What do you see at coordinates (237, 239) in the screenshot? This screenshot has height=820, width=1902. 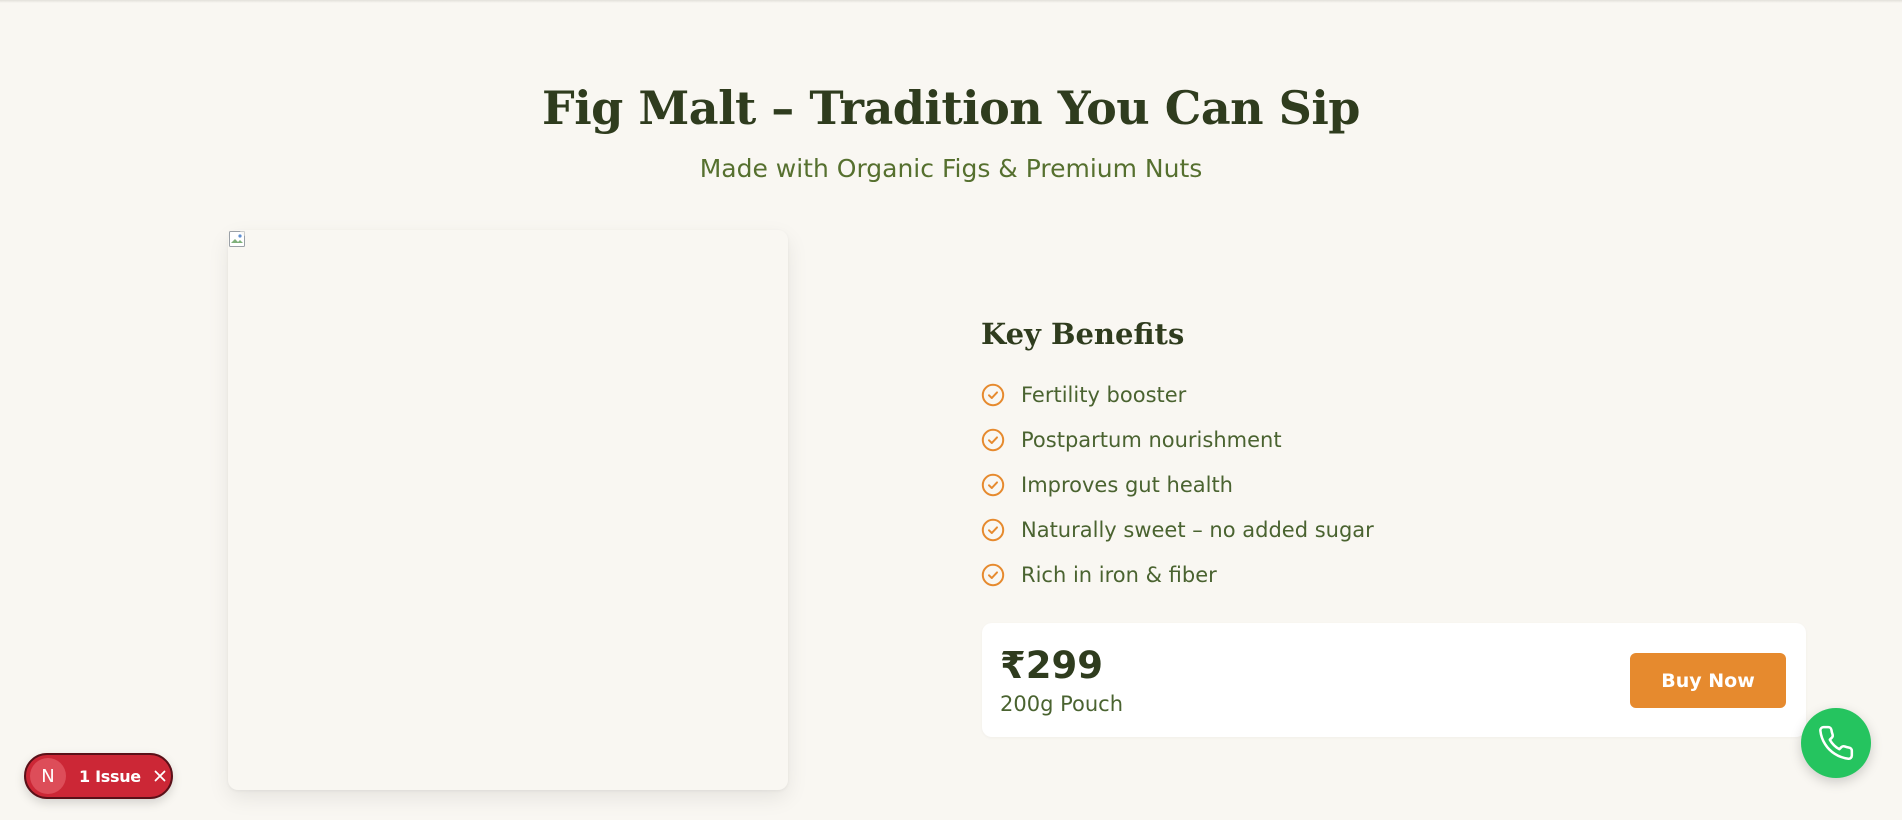 I see `broken-image-icon` at bounding box center [237, 239].